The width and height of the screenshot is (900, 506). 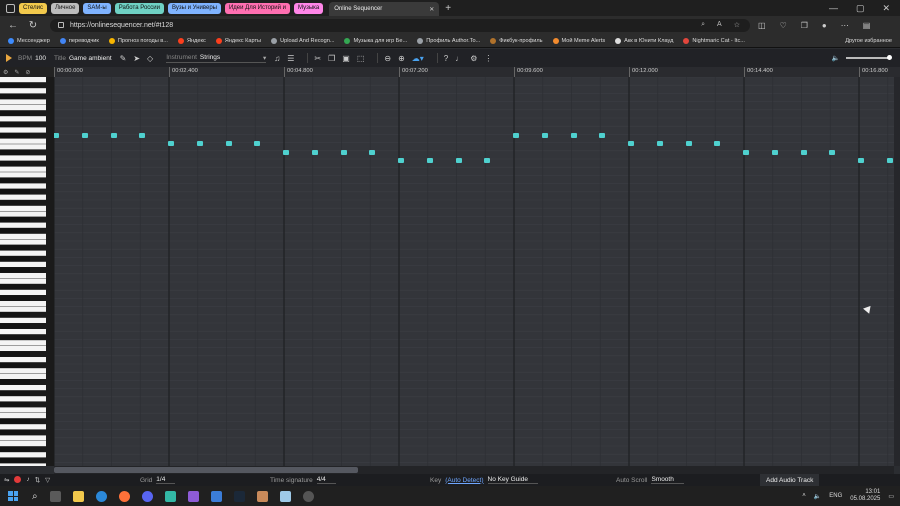 I want to click on bookmark-item: Акк в Юнити Клауд, so click(x=644, y=40).